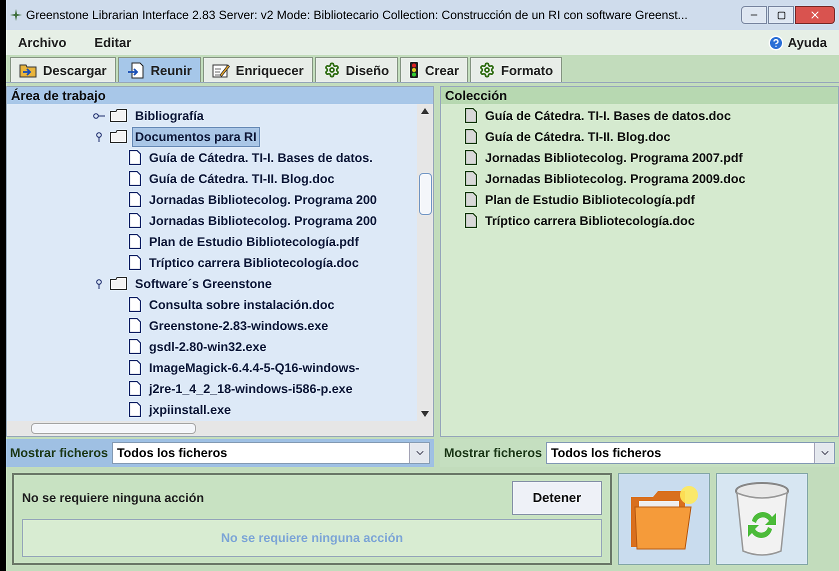  I want to click on folder-label: Documentos para RI, so click(196, 136).